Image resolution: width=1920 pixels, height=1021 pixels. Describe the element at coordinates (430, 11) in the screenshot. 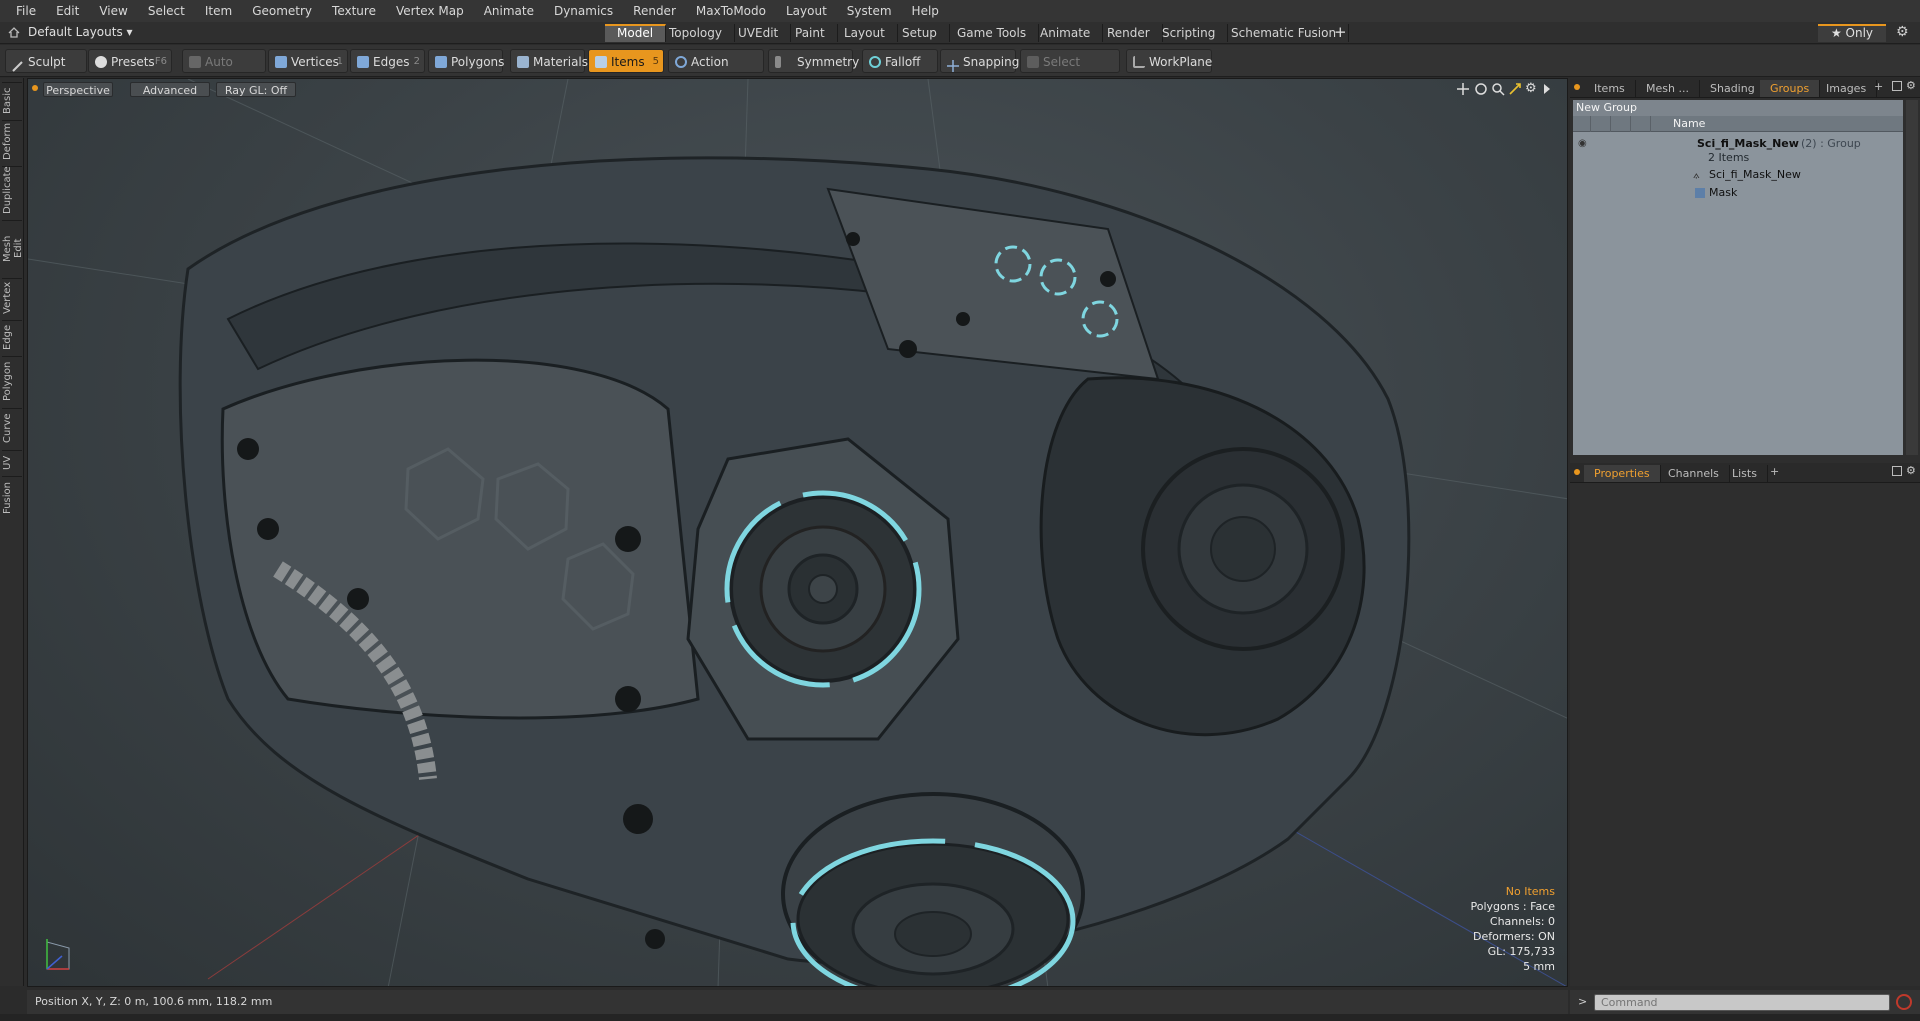

I see `menu-vertex-map: Vertex Map` at that location.